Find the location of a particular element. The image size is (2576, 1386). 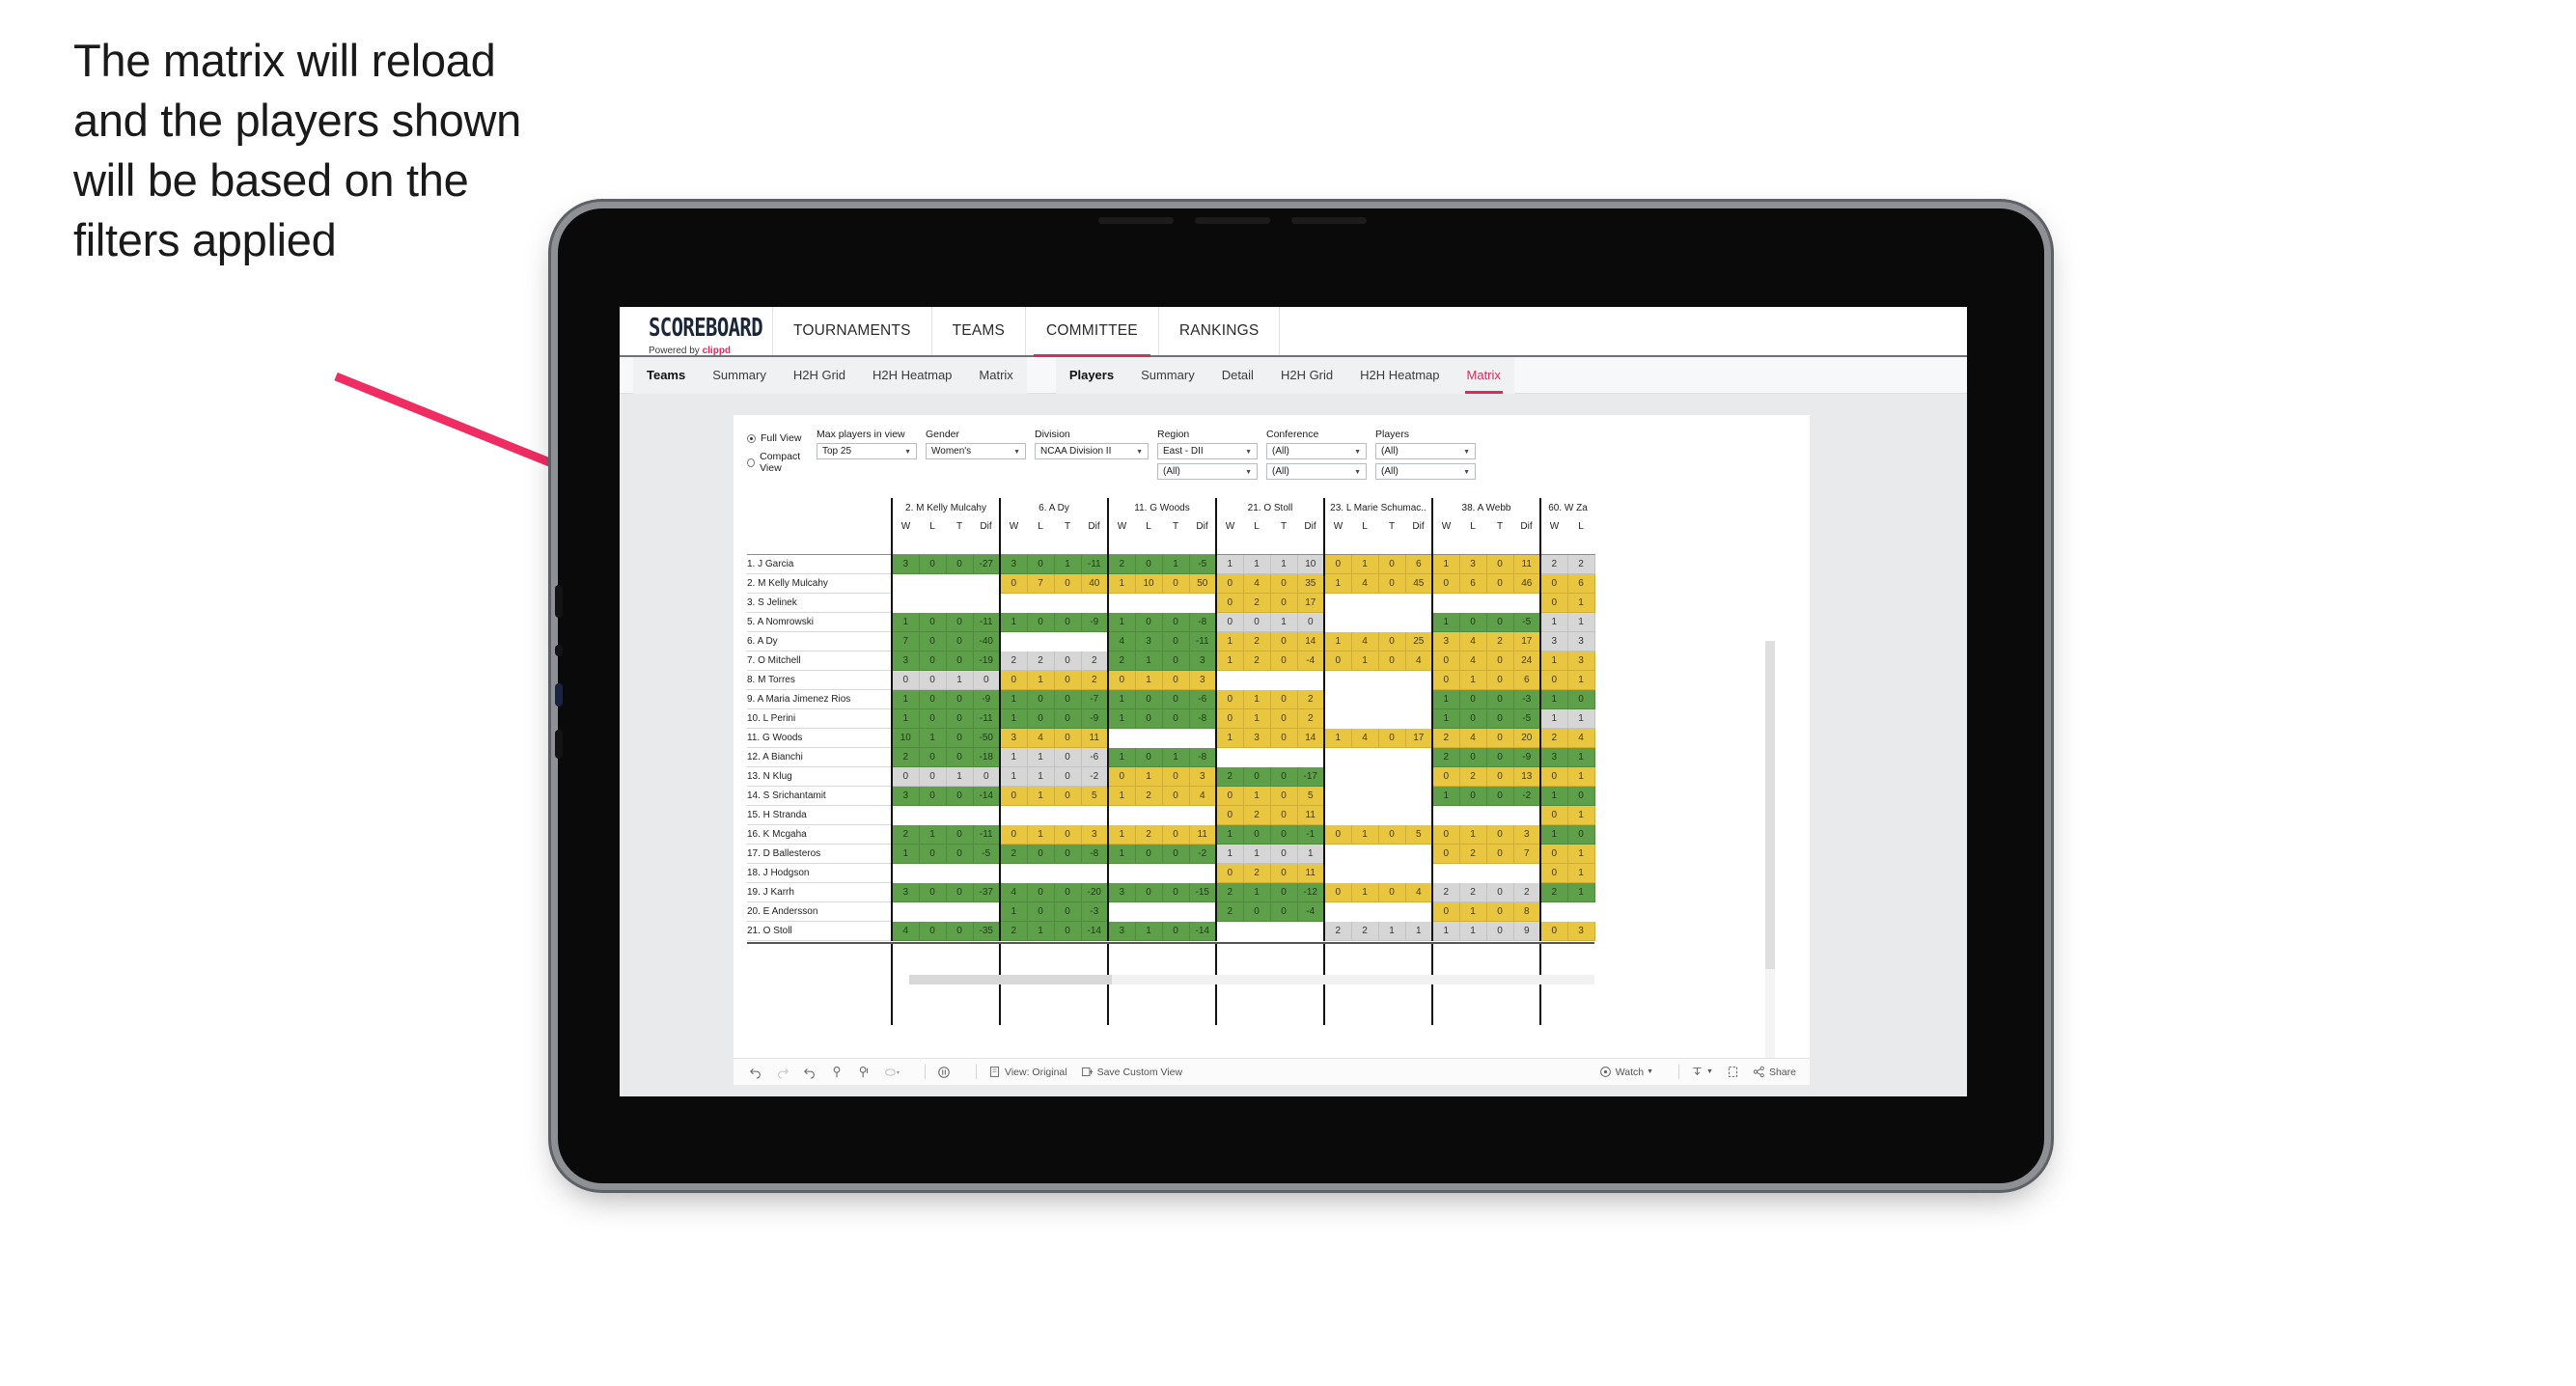

matrix-cell: 20 is located at coordinates (1527, 738).